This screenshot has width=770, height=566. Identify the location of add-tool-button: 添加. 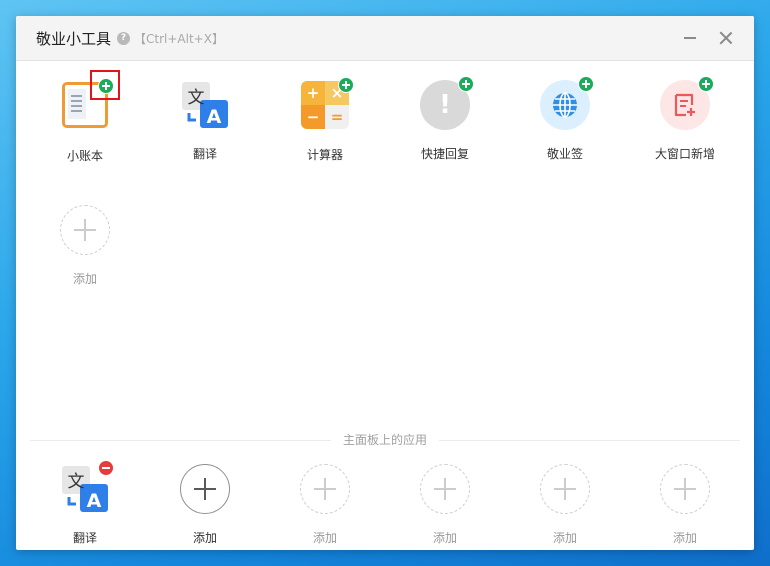
(85, 246).